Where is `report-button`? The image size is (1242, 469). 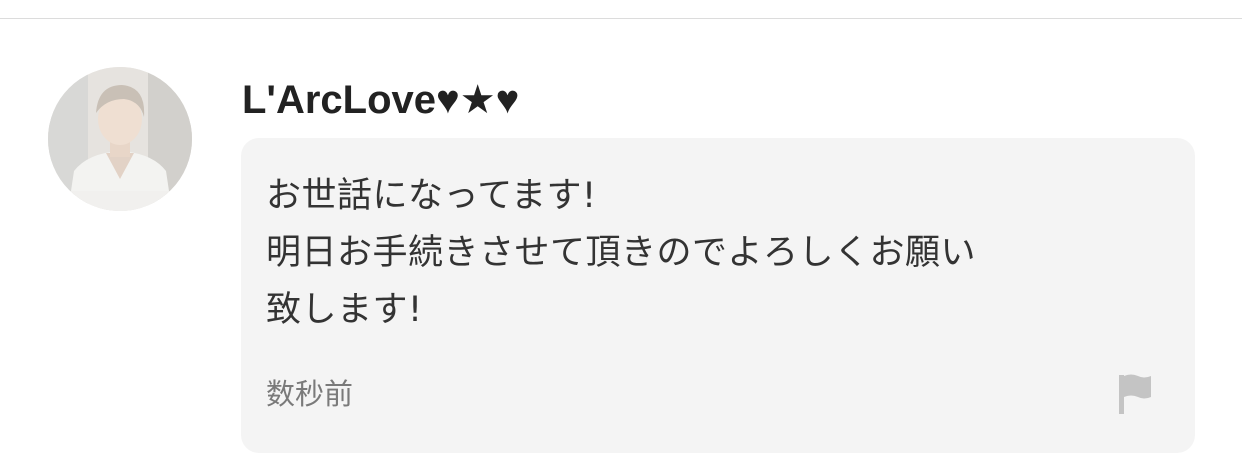
report-button is located at coordinates (1135, 394).